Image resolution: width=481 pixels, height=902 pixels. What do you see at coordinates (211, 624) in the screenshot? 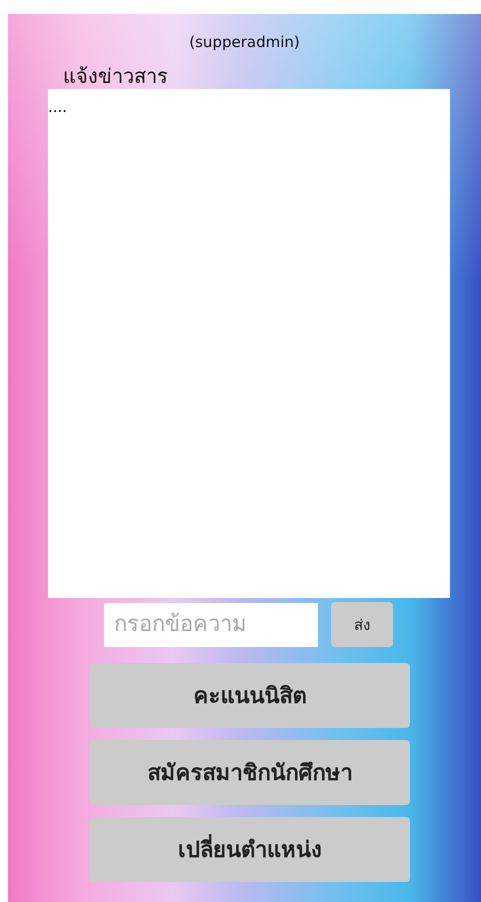
I see `message-field: กรอกข้อความ` at bounding box center [211, 624].